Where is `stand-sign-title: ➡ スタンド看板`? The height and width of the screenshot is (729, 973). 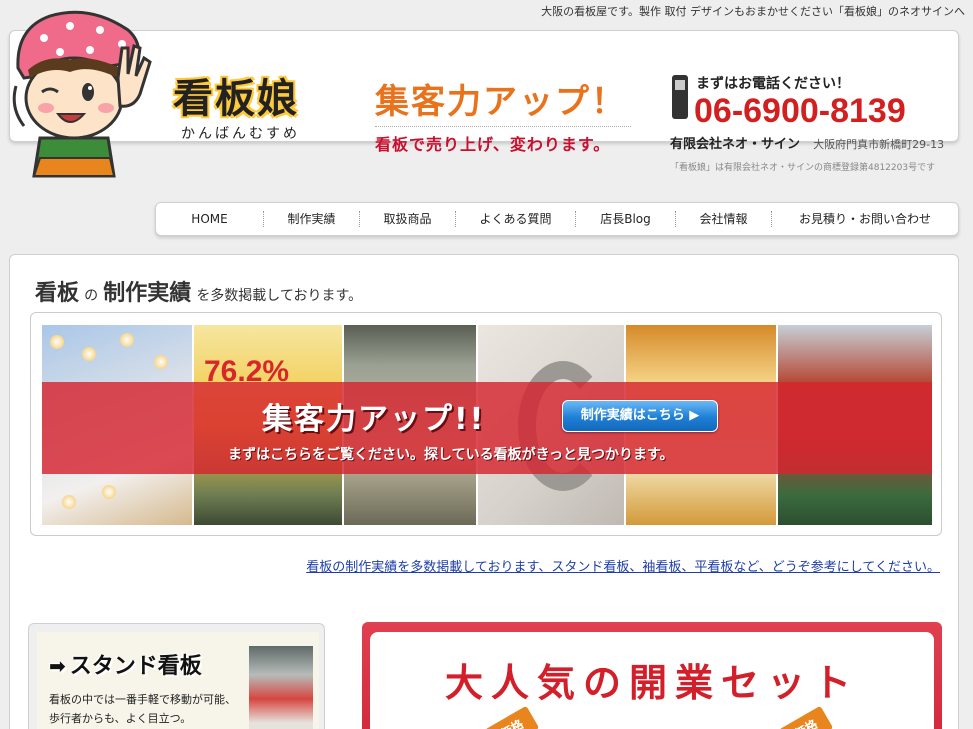 stand-sign-title: ➡ スタンド看板 is located at coordinates (125, 664).